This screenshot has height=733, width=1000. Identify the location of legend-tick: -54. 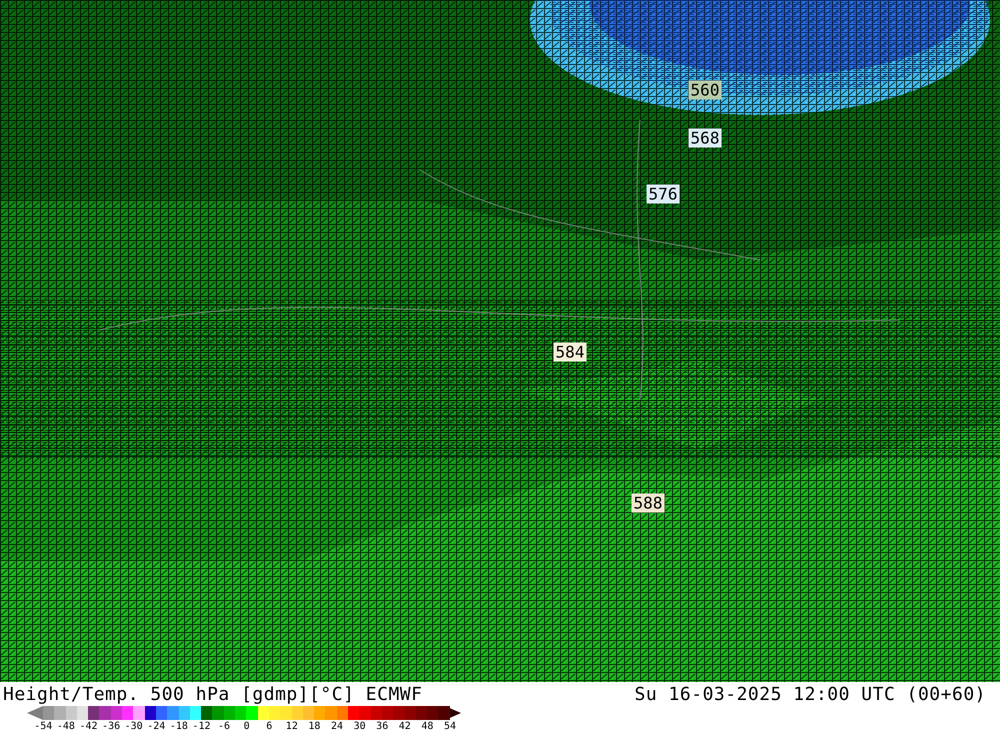
(43, 726).